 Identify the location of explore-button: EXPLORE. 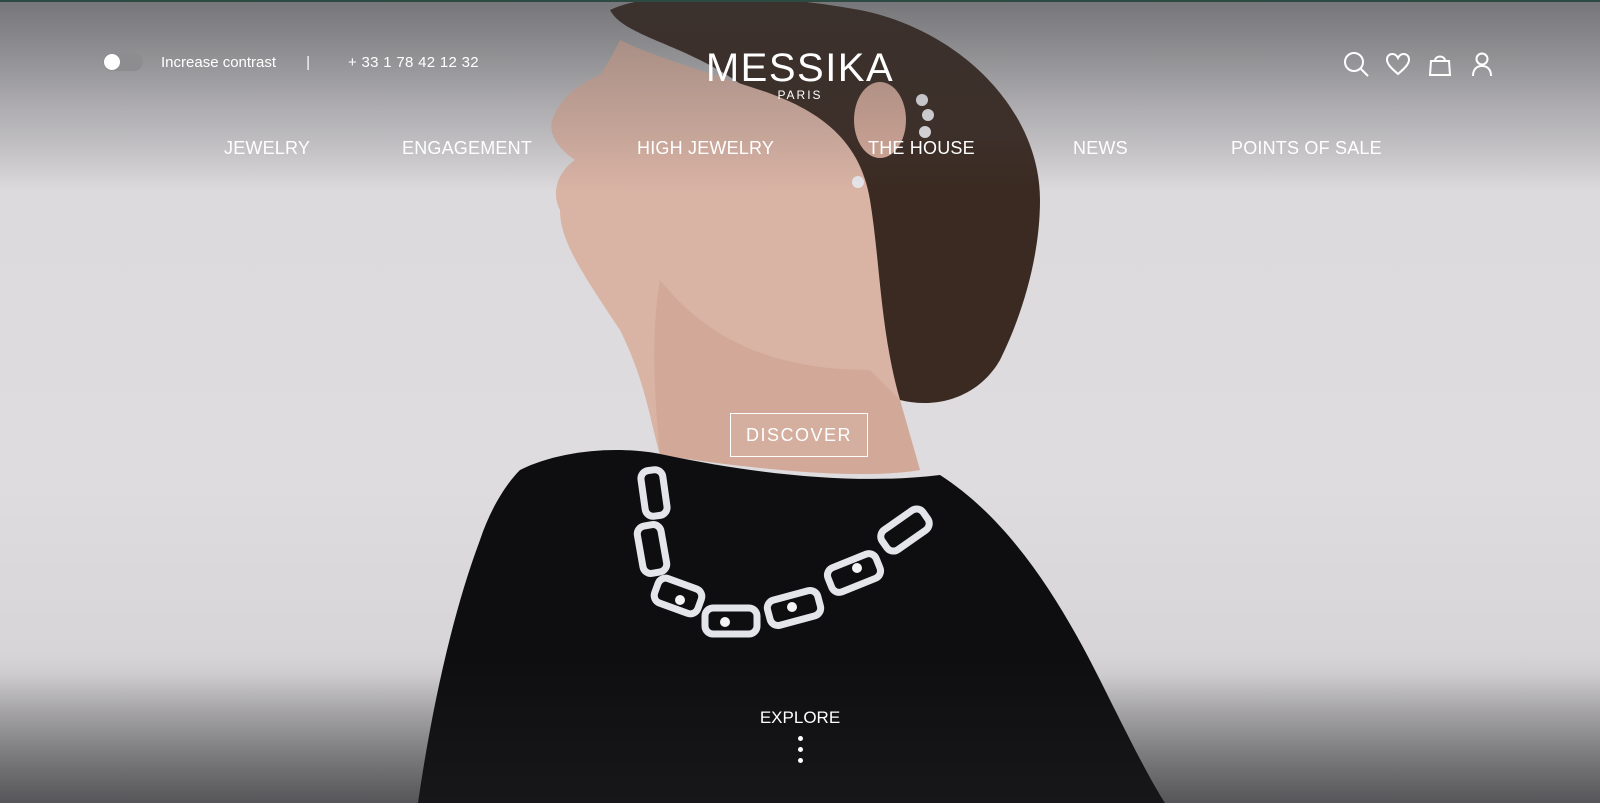
(800, 738).